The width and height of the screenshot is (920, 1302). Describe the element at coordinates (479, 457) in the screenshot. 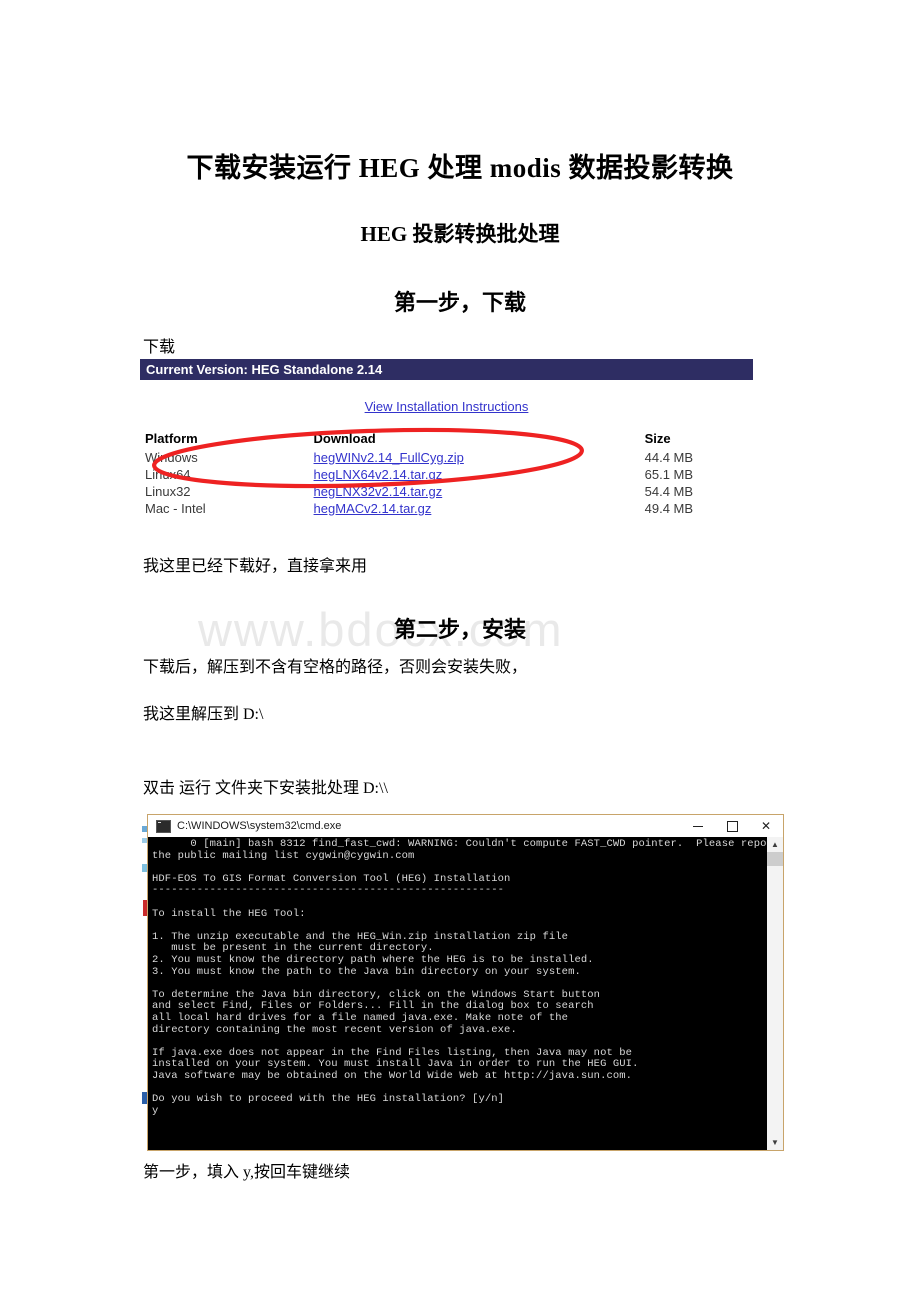

I see `cell-download: hegWINv2.14_FullCyg.zip` at that location.